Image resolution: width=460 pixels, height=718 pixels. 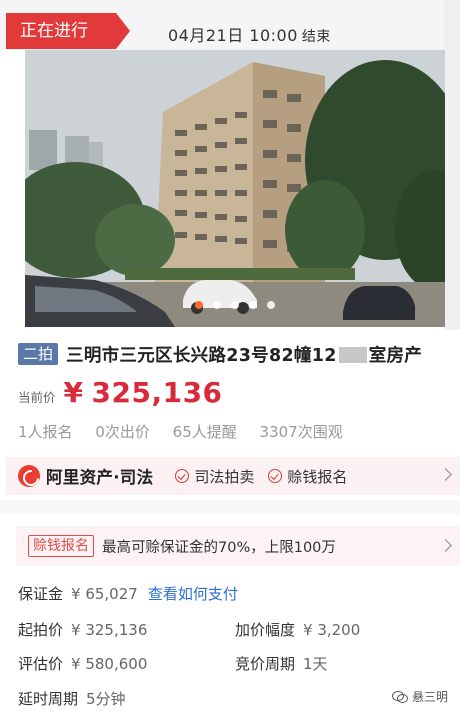 What do you see at coordinates (297, 629) in the screenshot?
I see `increment-row: 加价幅度 ¥ 3,200` at bounding box center [297, 629].